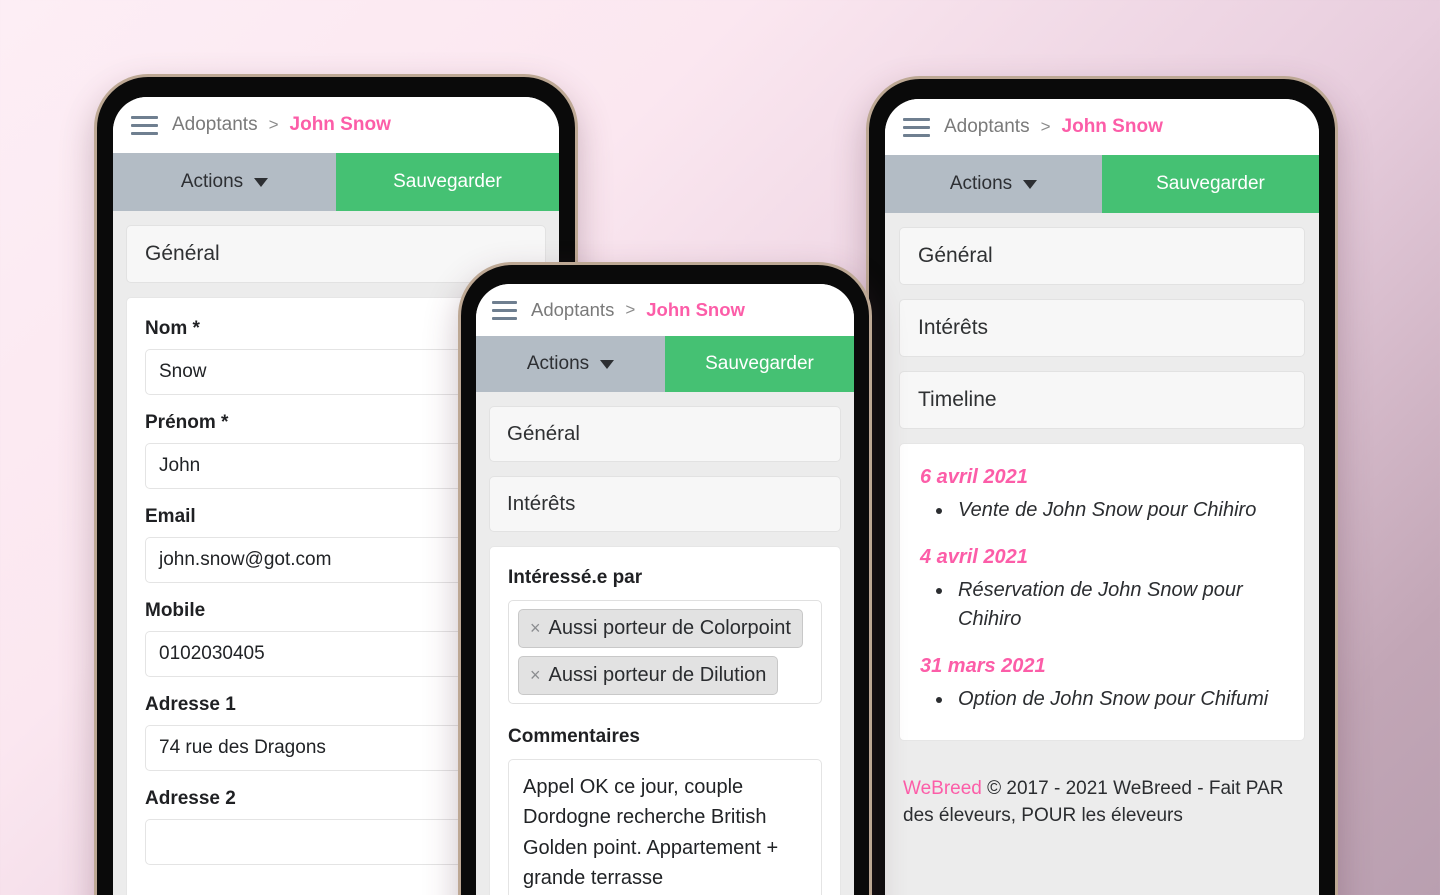 The width and height of the screenshot is (1440, 895). What do you see at coordinates (657, 675) in the screenshot?
I see `interest-tag-label: Aussi porteur de Dilution` at bounding box center [657, 675].